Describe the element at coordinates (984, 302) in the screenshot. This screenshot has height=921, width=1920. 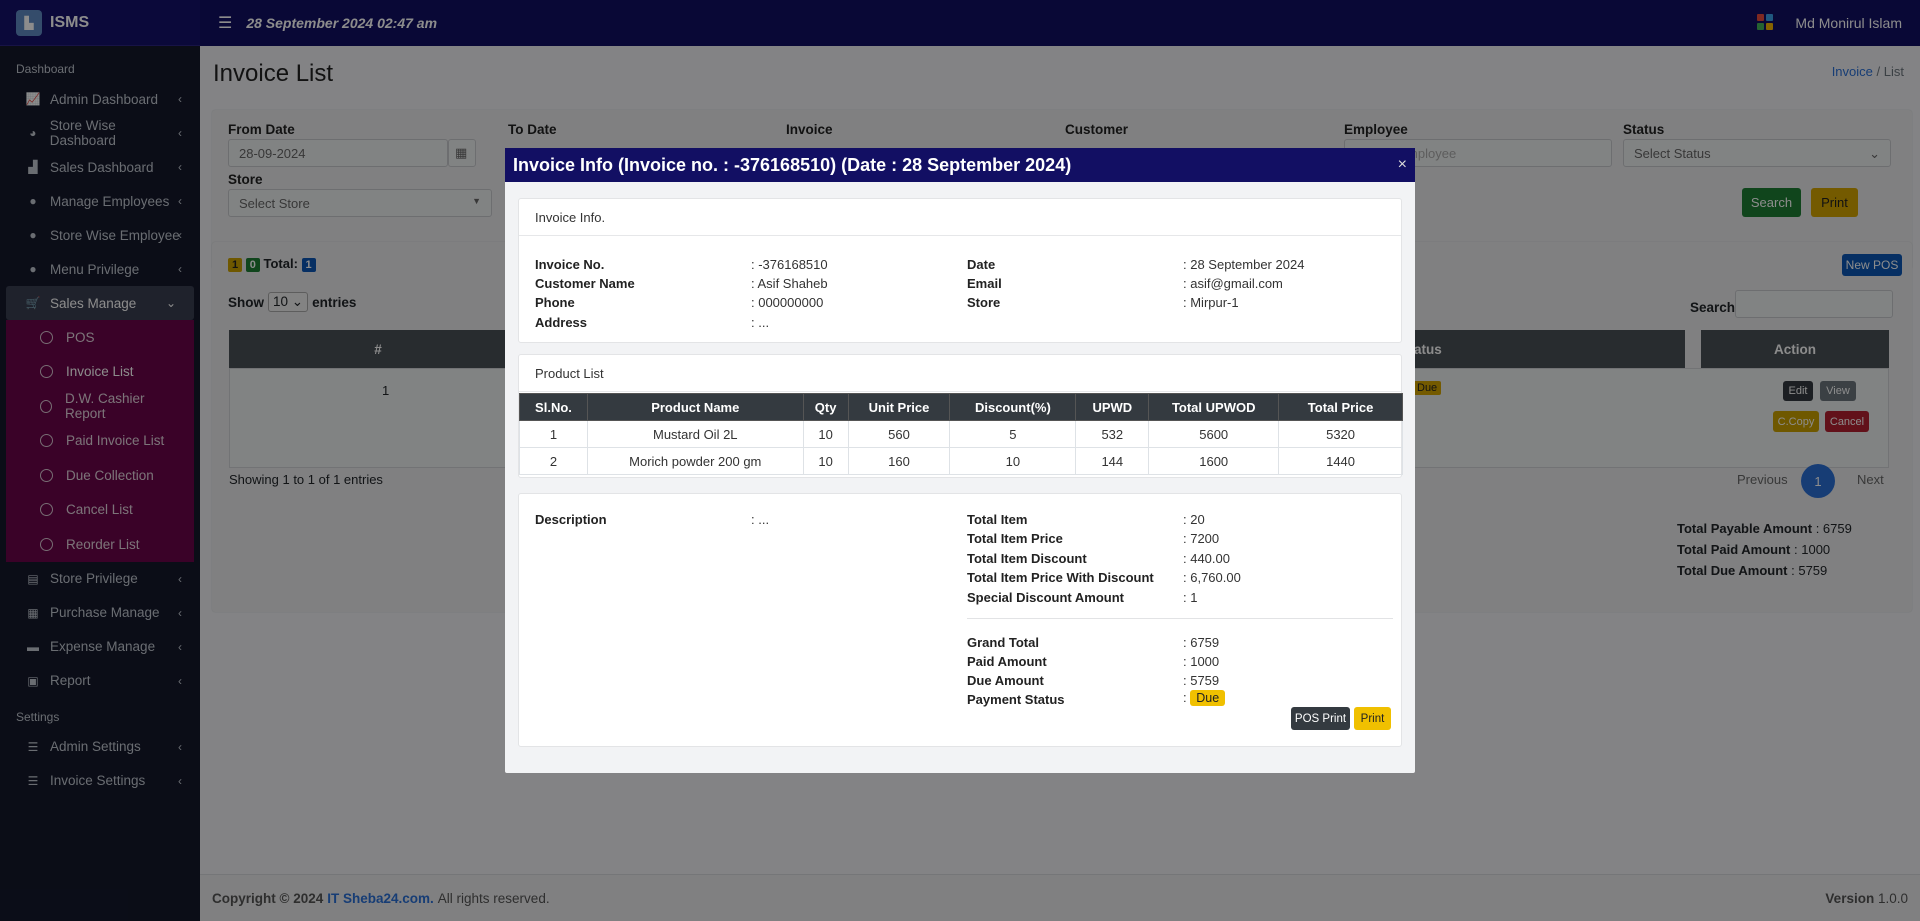
I see `store-label: Store` at that location.